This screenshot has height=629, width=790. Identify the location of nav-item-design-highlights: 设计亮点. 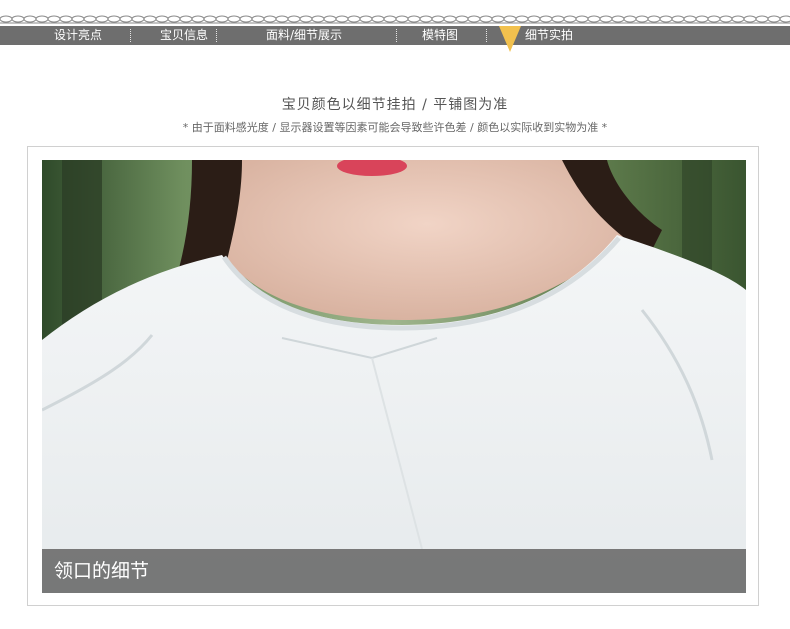
(78, 35).